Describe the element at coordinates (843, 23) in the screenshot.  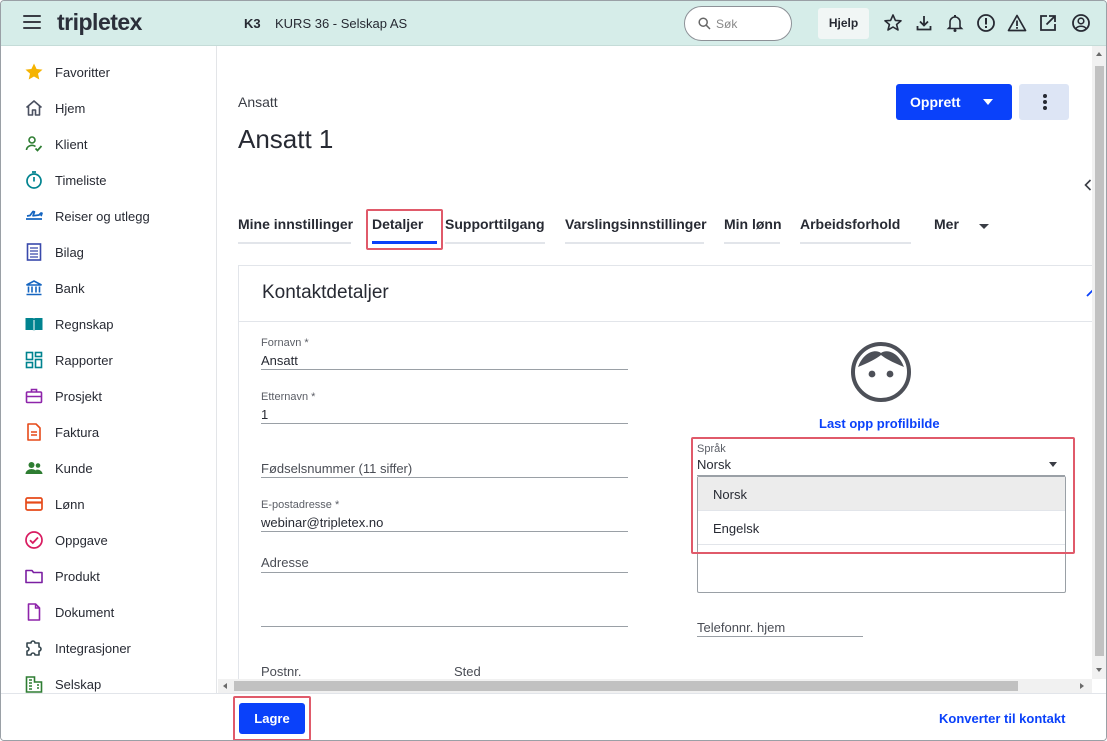
I see `help-button: Hjelp` at that location.